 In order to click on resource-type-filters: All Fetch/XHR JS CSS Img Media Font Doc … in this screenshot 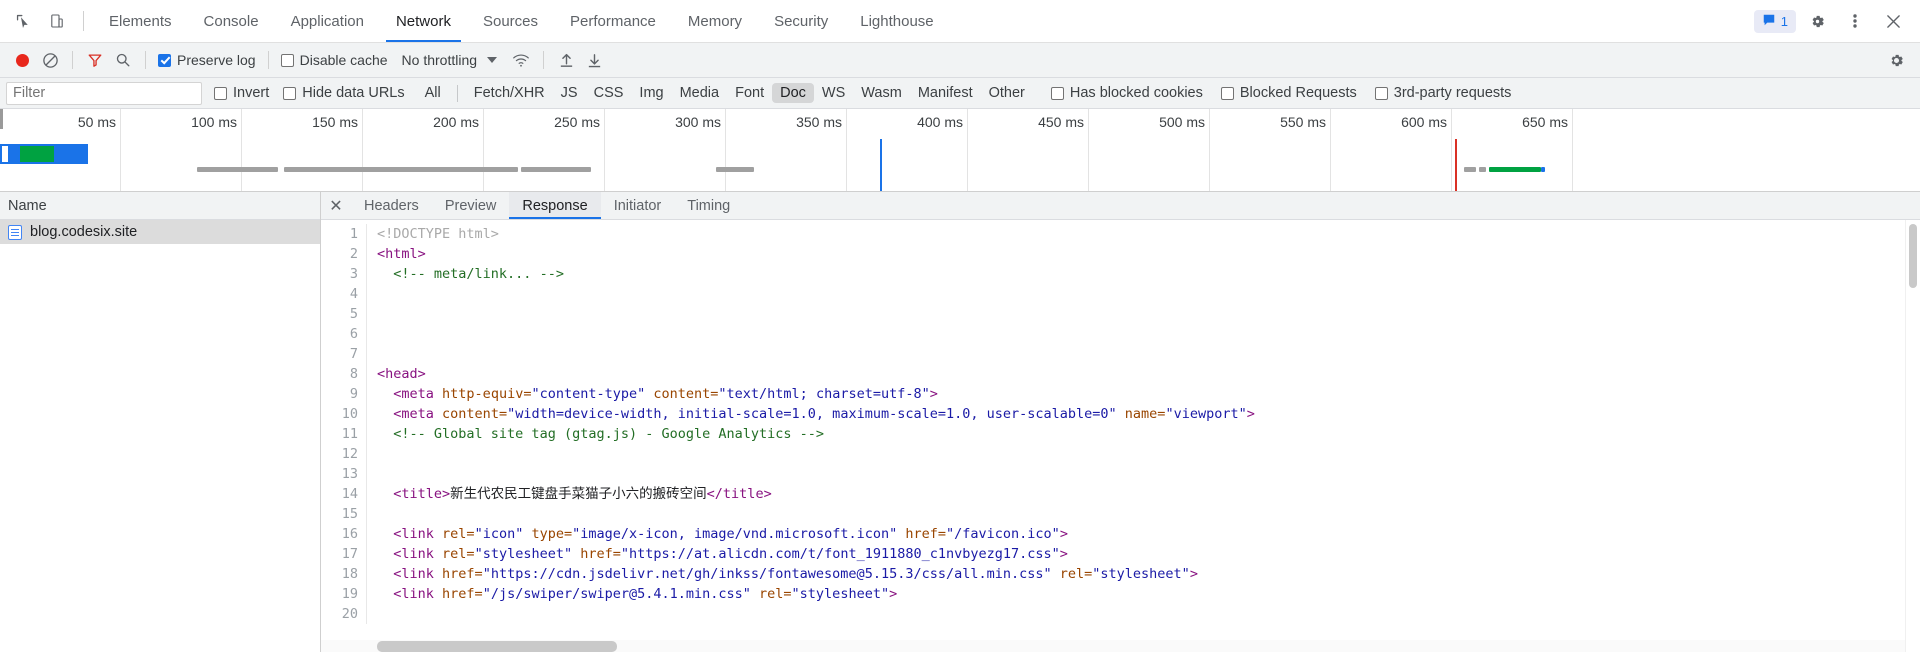, I will do `click(725, 93)`.